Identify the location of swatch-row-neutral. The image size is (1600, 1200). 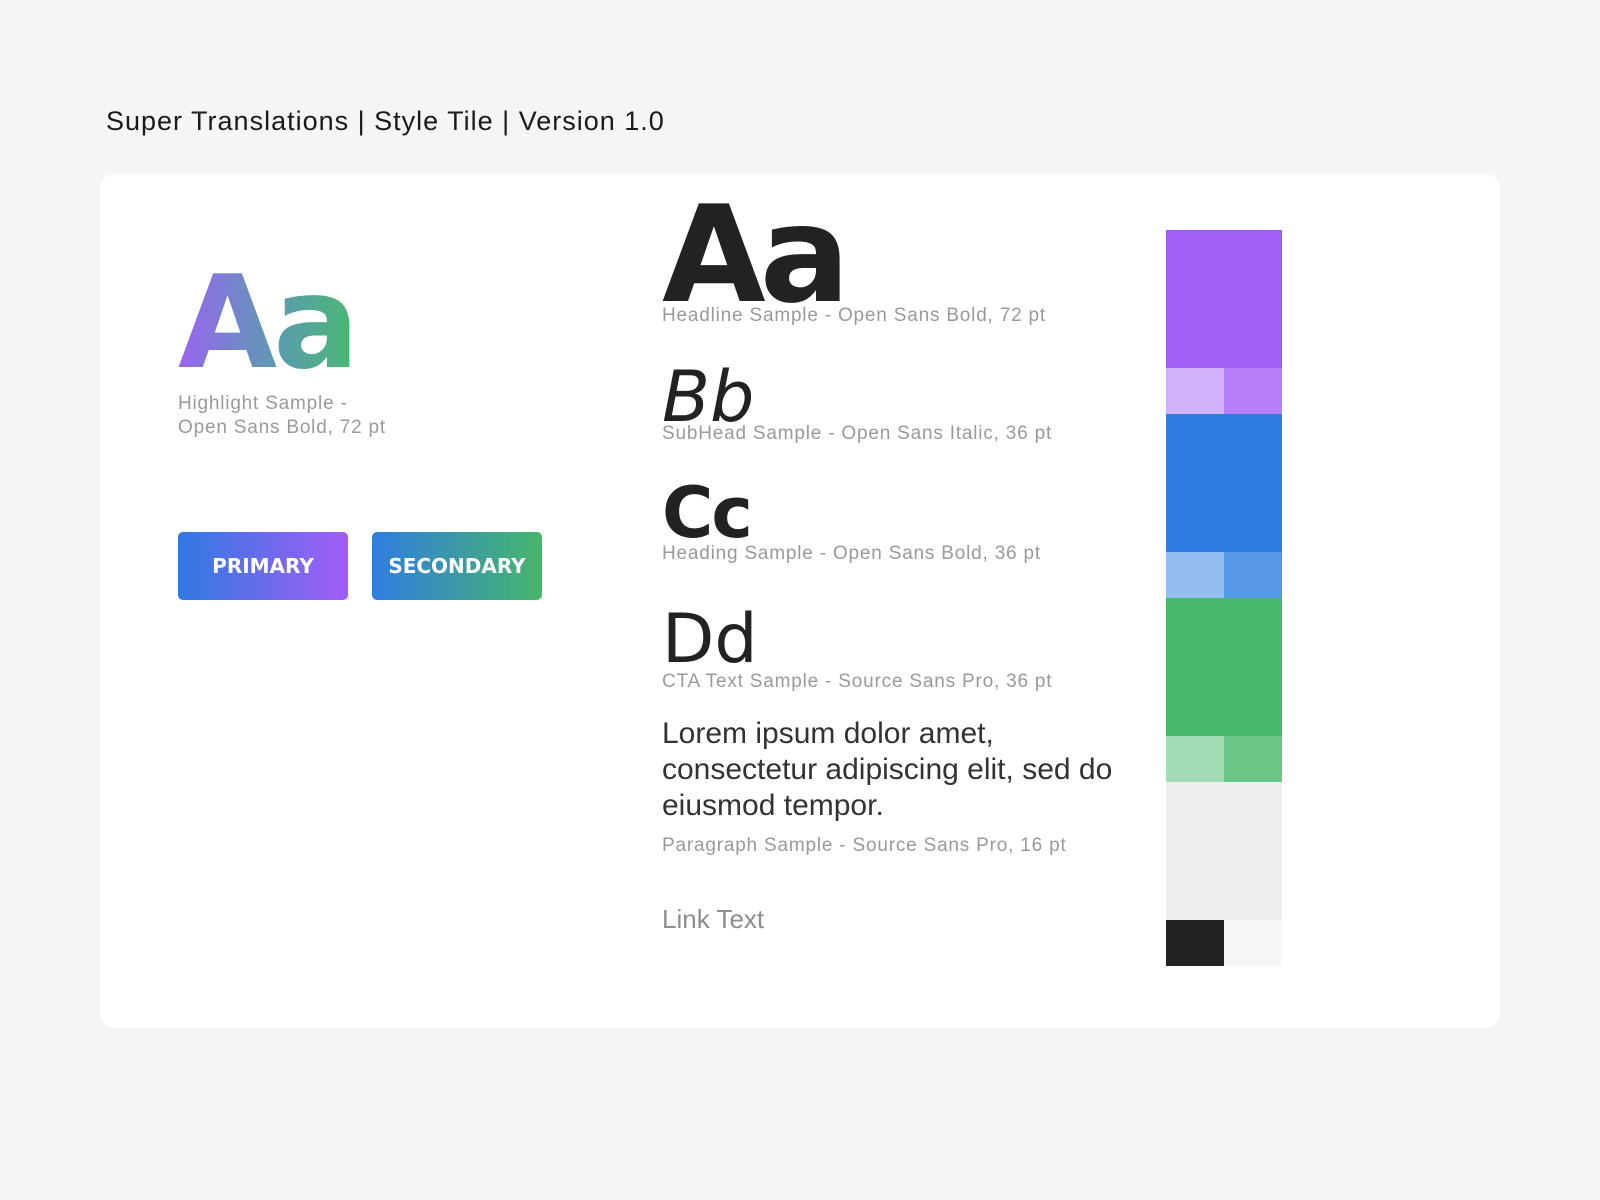
(1224, 943).